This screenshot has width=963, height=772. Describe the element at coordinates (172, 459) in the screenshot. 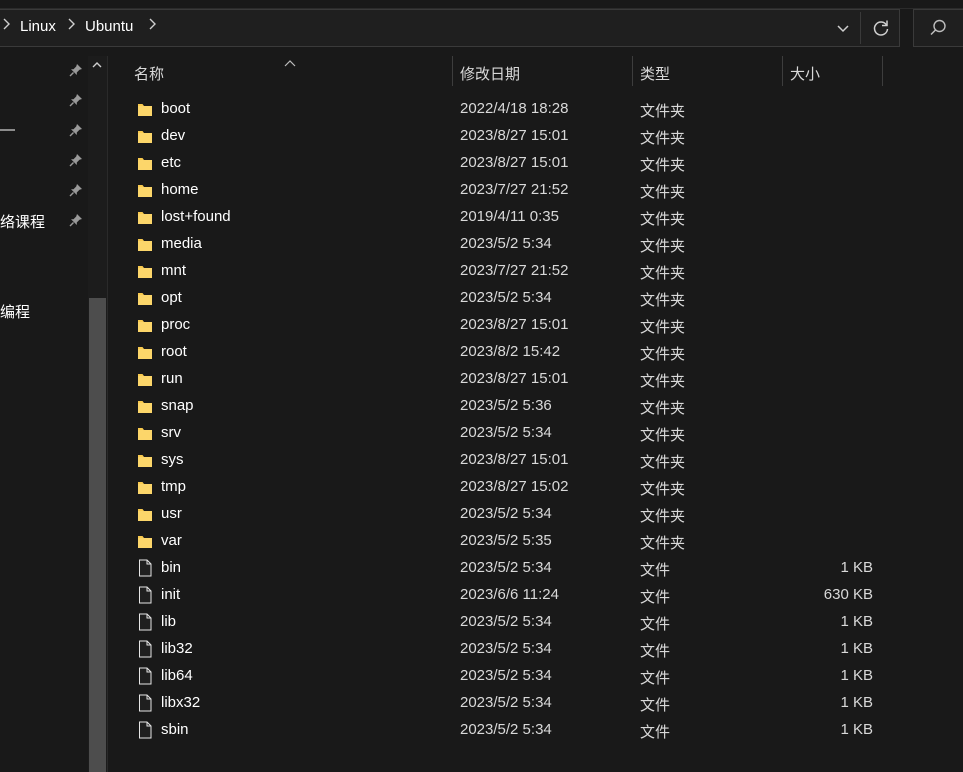

I see `file-name: sys` at that location.